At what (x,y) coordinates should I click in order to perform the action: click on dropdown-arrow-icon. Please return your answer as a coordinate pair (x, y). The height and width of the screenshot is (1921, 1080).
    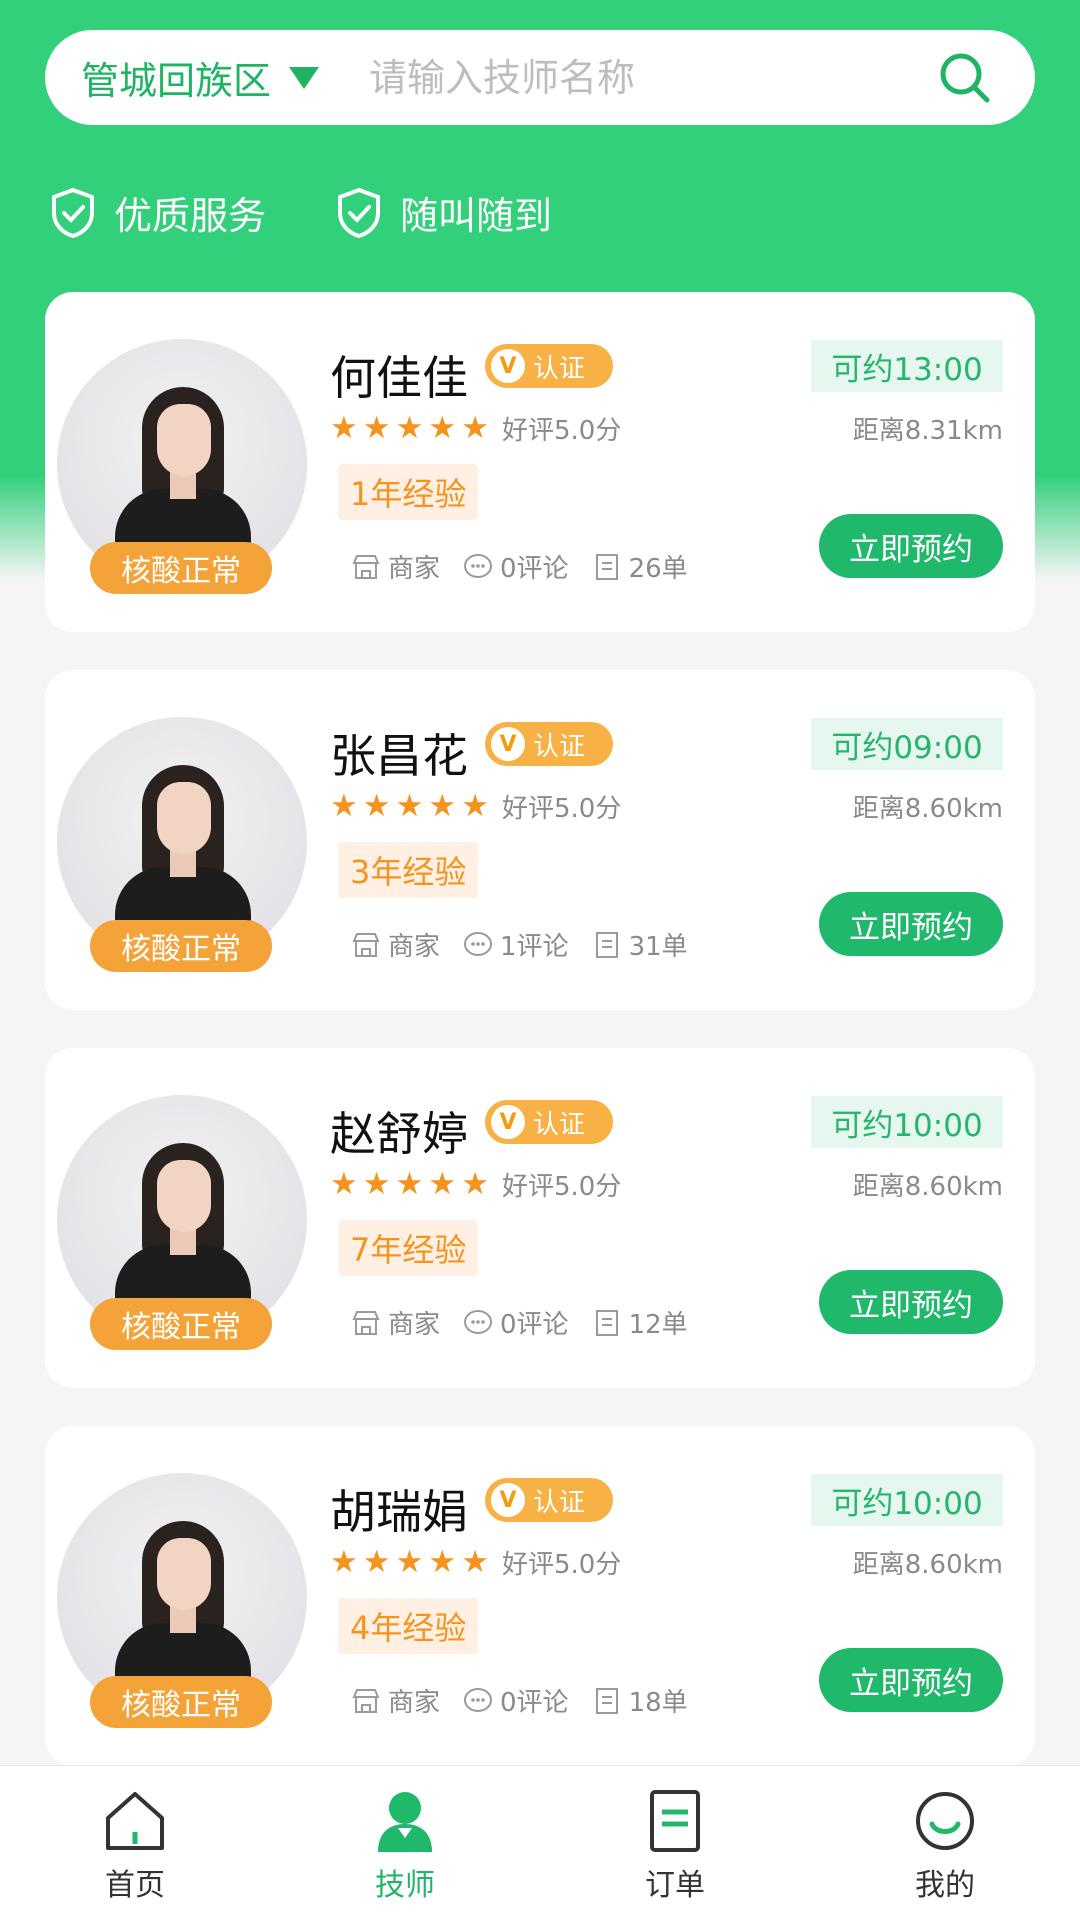
    Looking at the image, I should click on (304, 77).